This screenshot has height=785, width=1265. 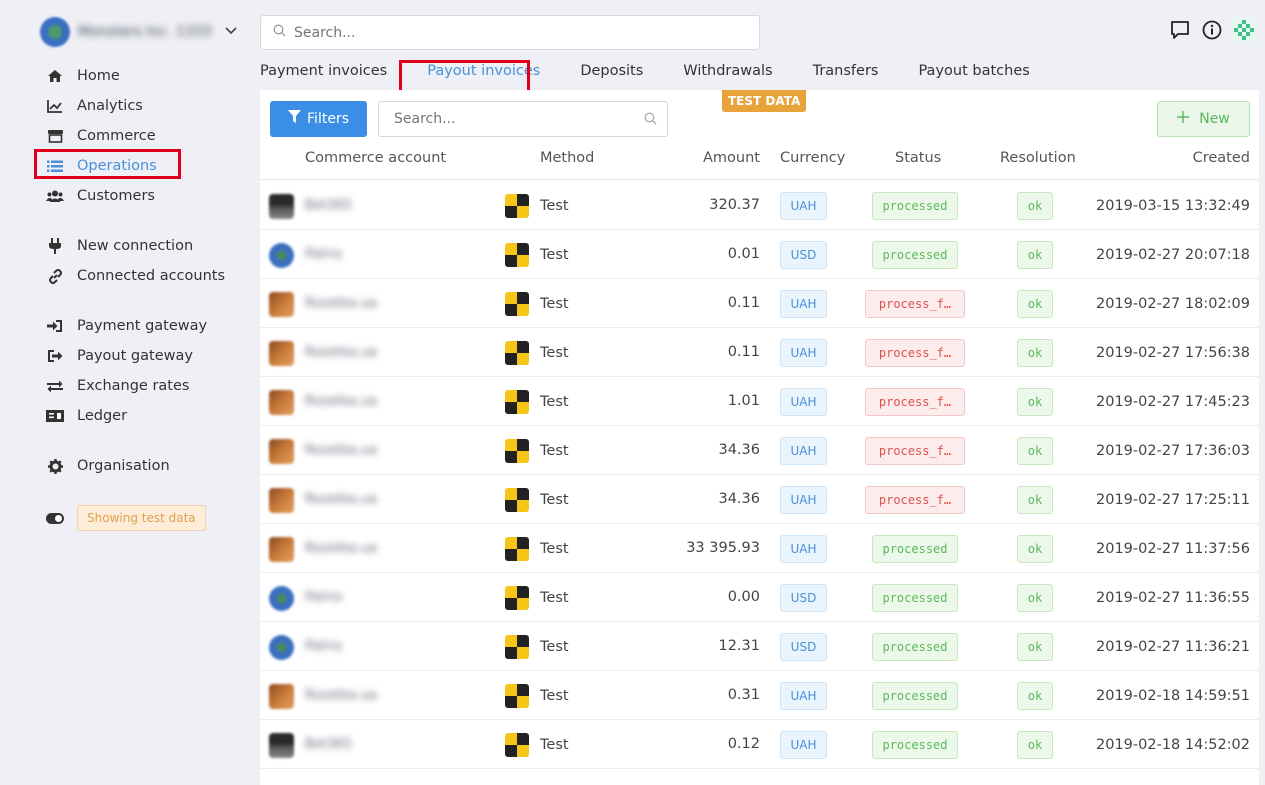 I want to click on col-commerce-account: Commerce account, so click(x=375, y=158).